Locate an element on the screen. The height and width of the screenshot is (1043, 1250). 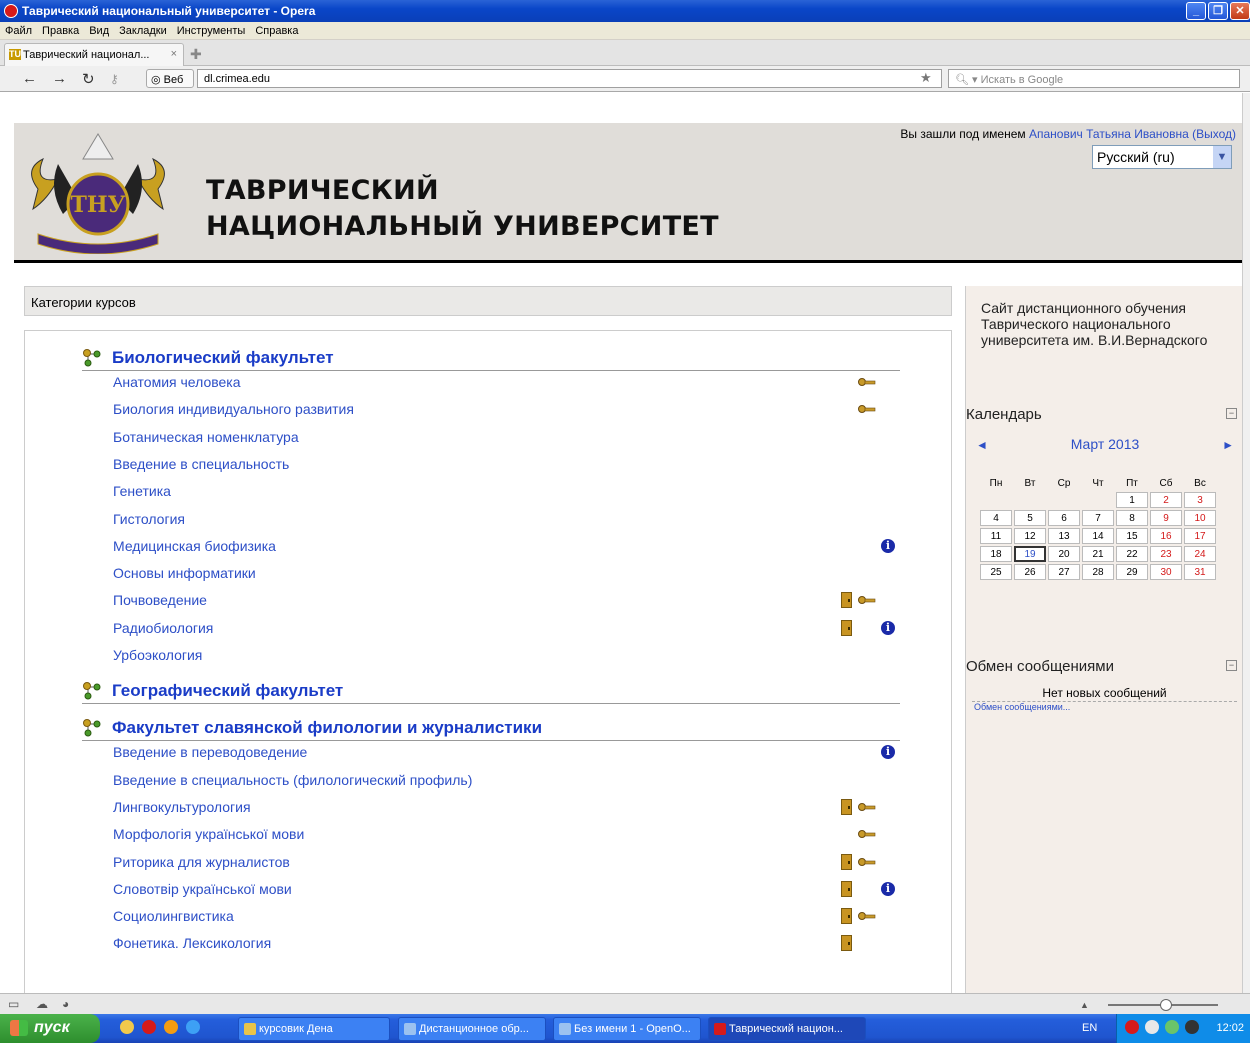
calendar-day: 5 is located at coordinates (1030, 518).